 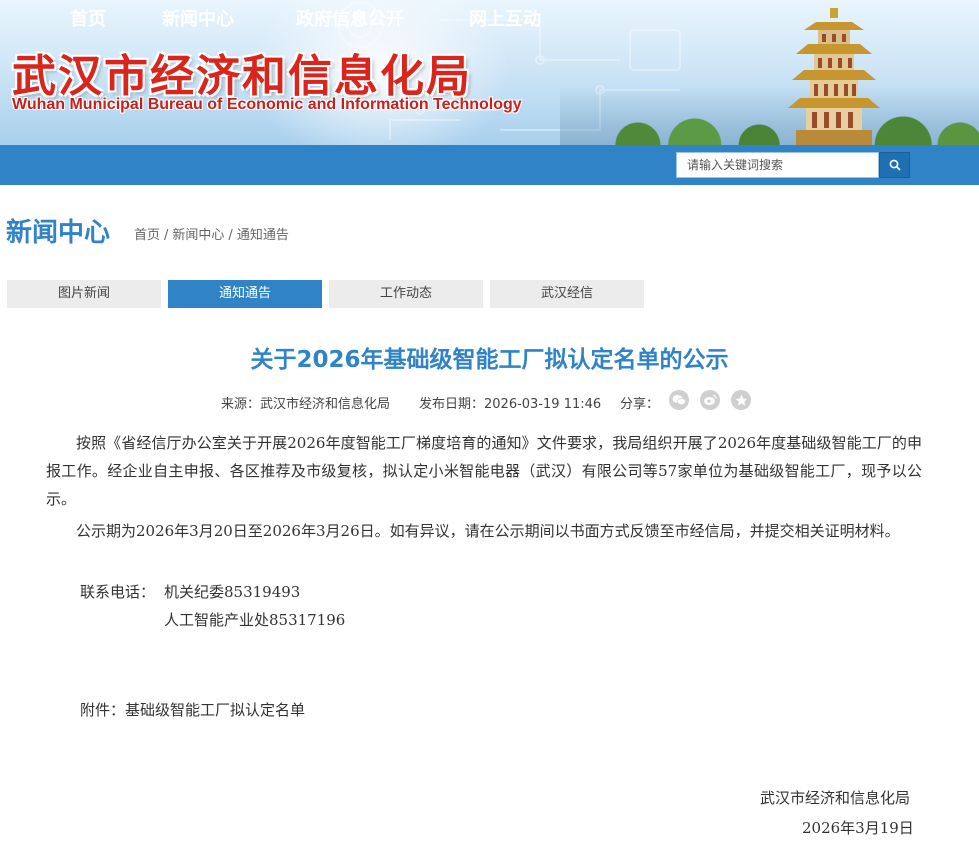 I want to click on meta-source: 来源：武汉市经济和信息化局, so click(x=305, y=402).